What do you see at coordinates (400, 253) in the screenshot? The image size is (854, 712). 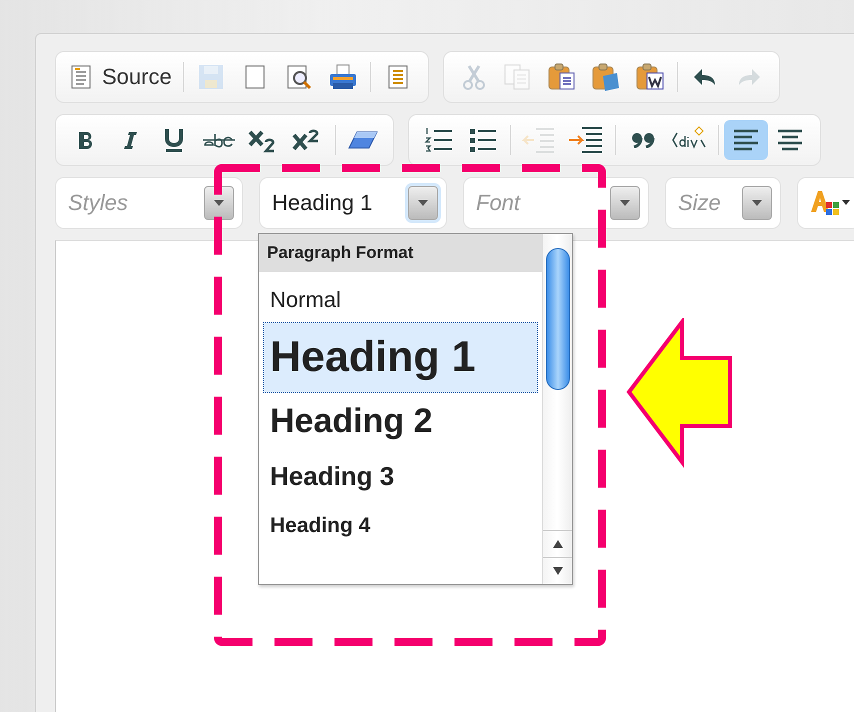 I see `panel-title: Paragraph Format` at bounding box center [400, 253].